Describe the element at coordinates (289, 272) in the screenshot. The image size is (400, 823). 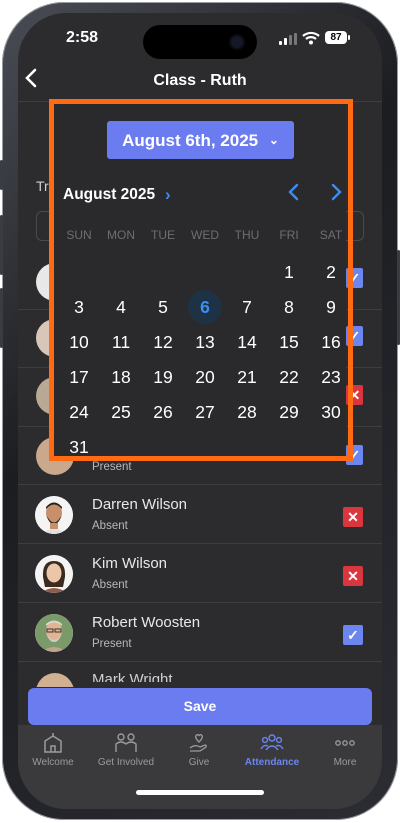
I see `calendar-day: 1` at that location.